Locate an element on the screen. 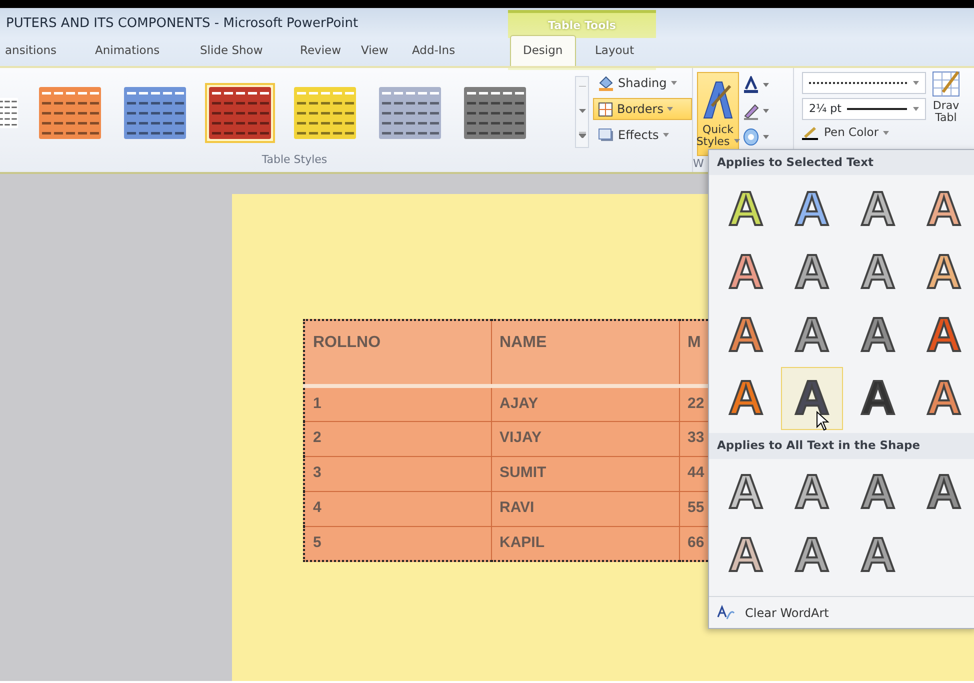 This screenshot has height=683, width=974. gallery-scroll-bar is located at coordinates (582, 112).